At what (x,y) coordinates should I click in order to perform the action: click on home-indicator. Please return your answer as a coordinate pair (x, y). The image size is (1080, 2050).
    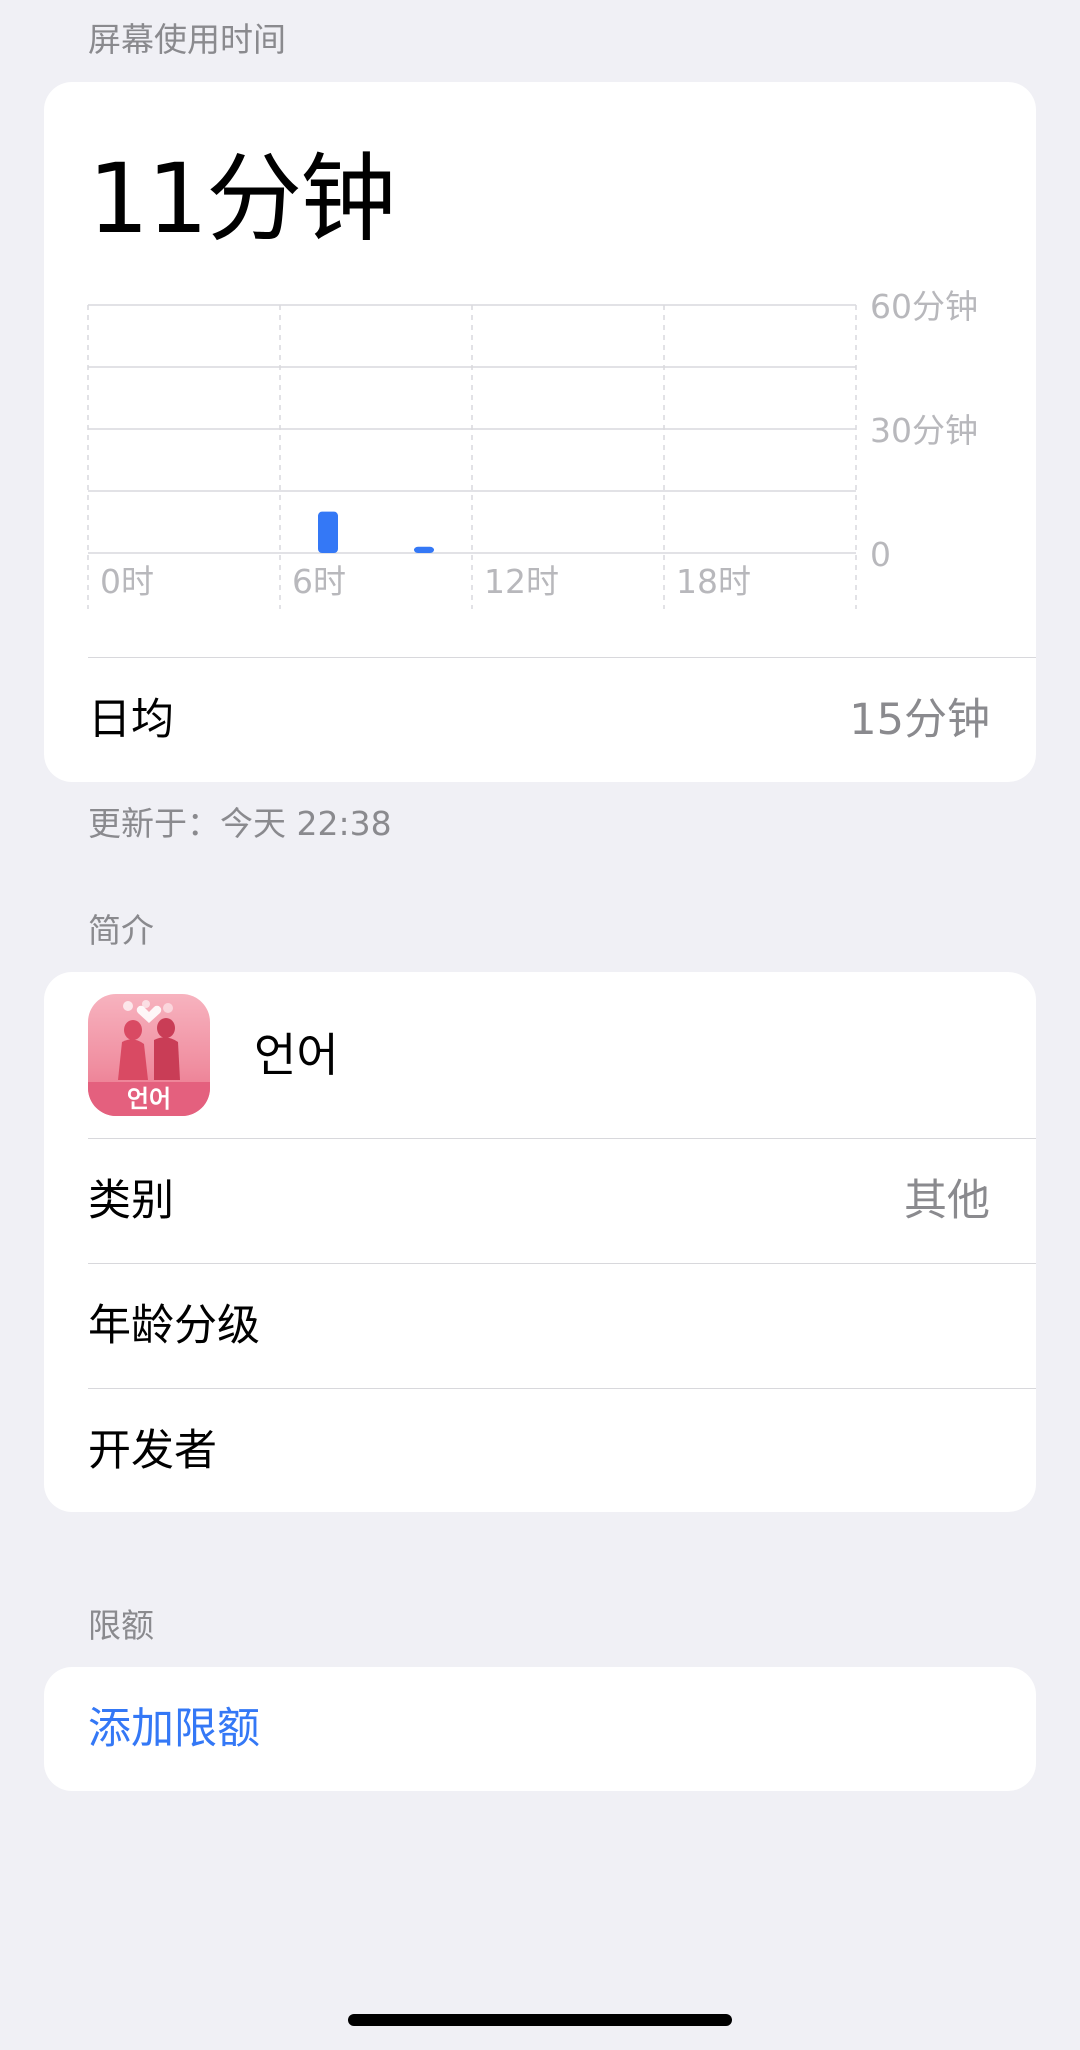
    Looking at the image, I should click on (540, 2020).